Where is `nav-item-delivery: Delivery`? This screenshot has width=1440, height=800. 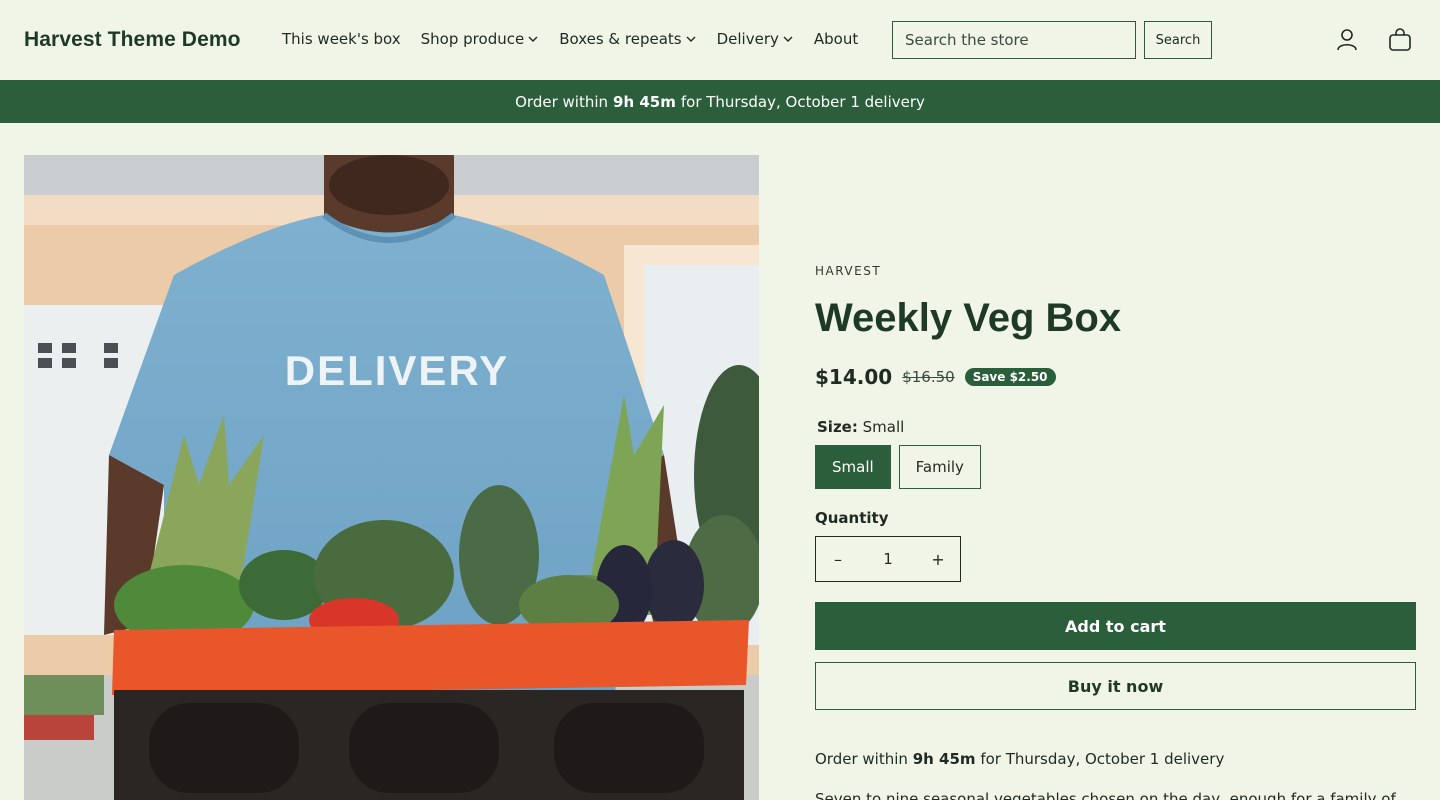 nav-item-delivery: Delivery is located at coordinates (755, 39).